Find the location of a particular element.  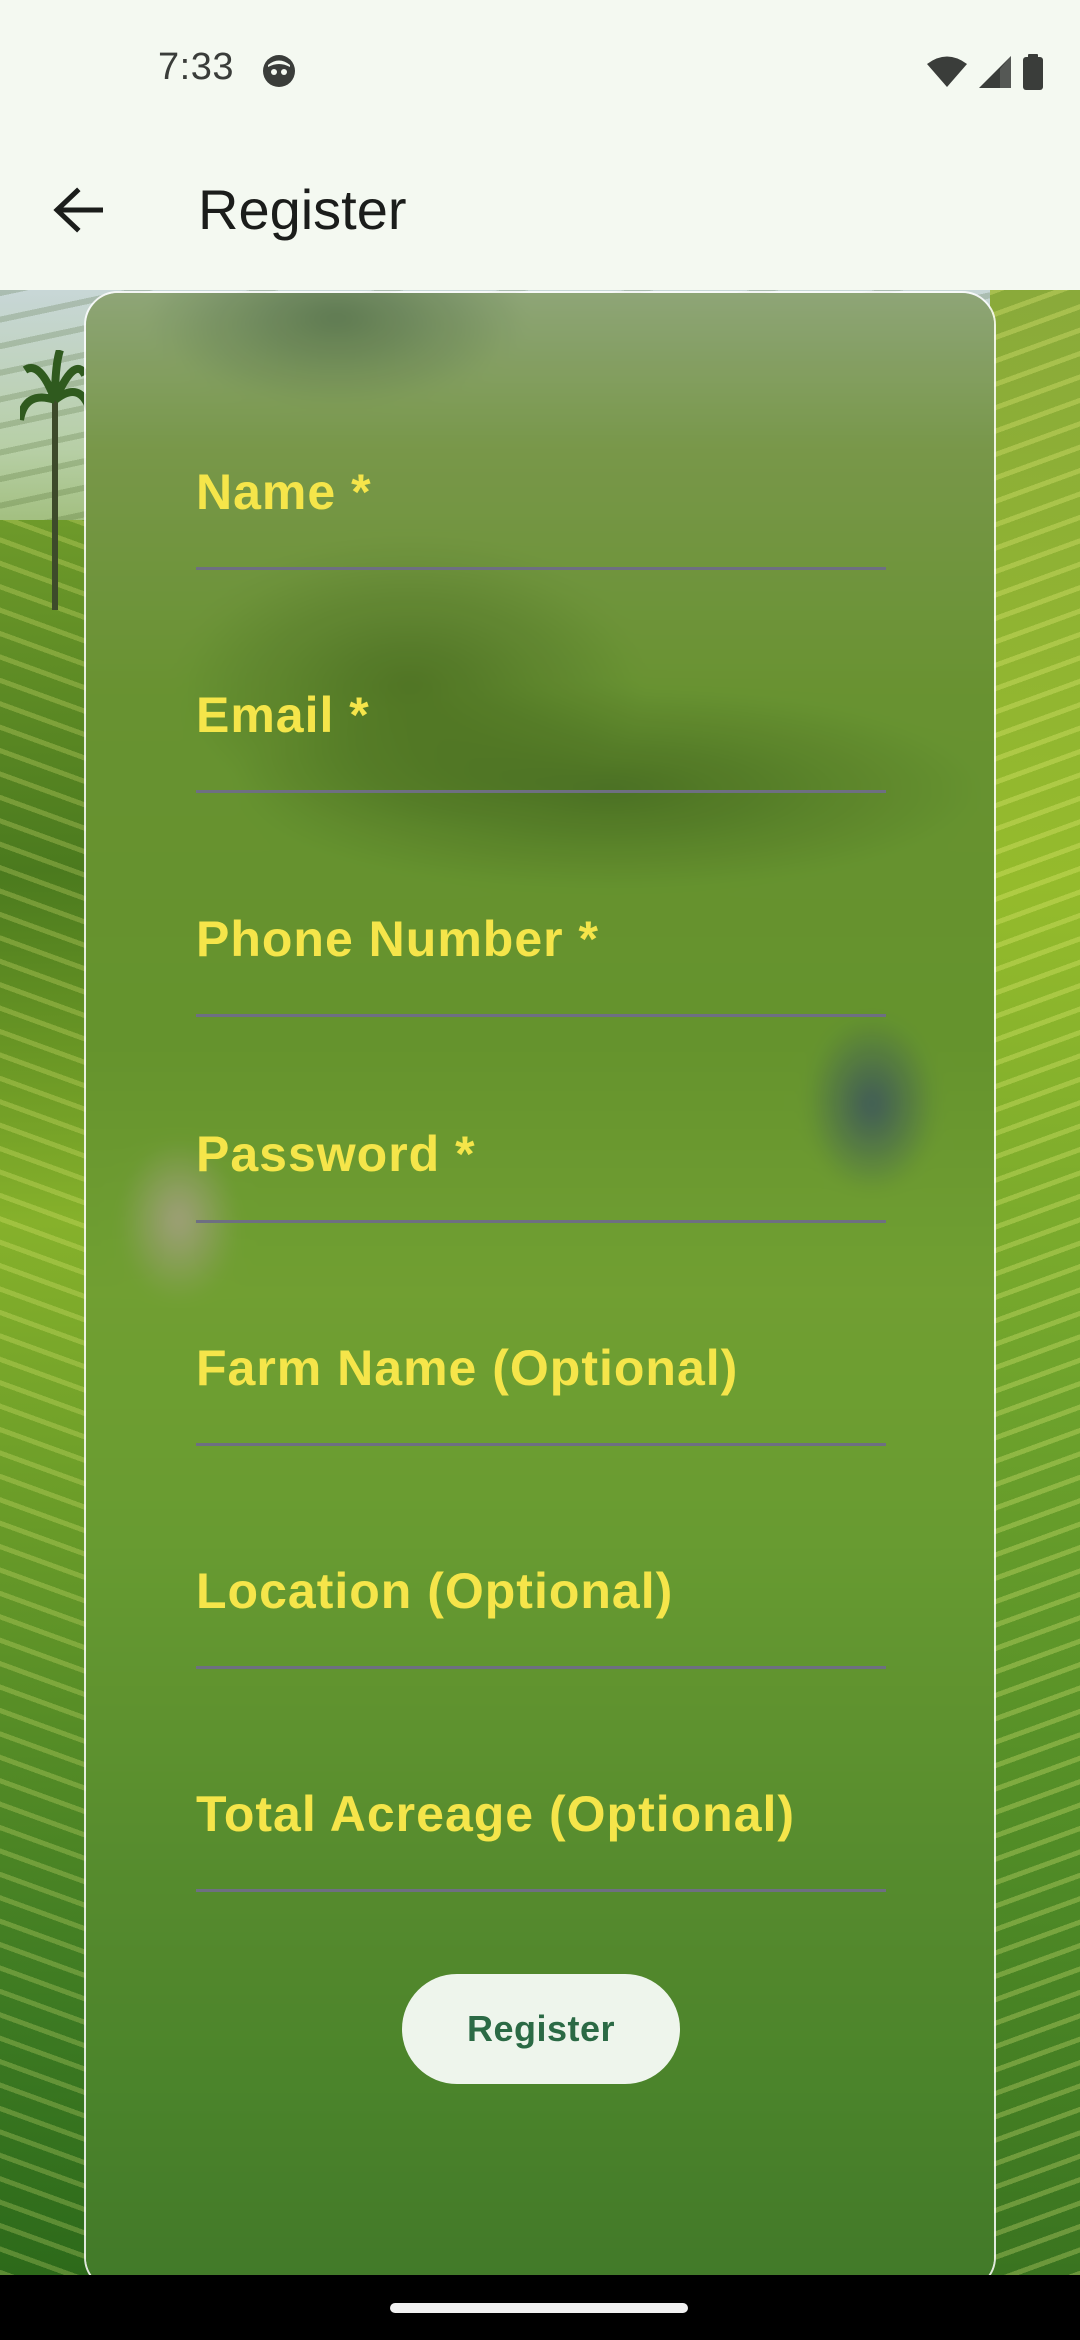

system-nav-bar is located at coordinates (540, 2307).